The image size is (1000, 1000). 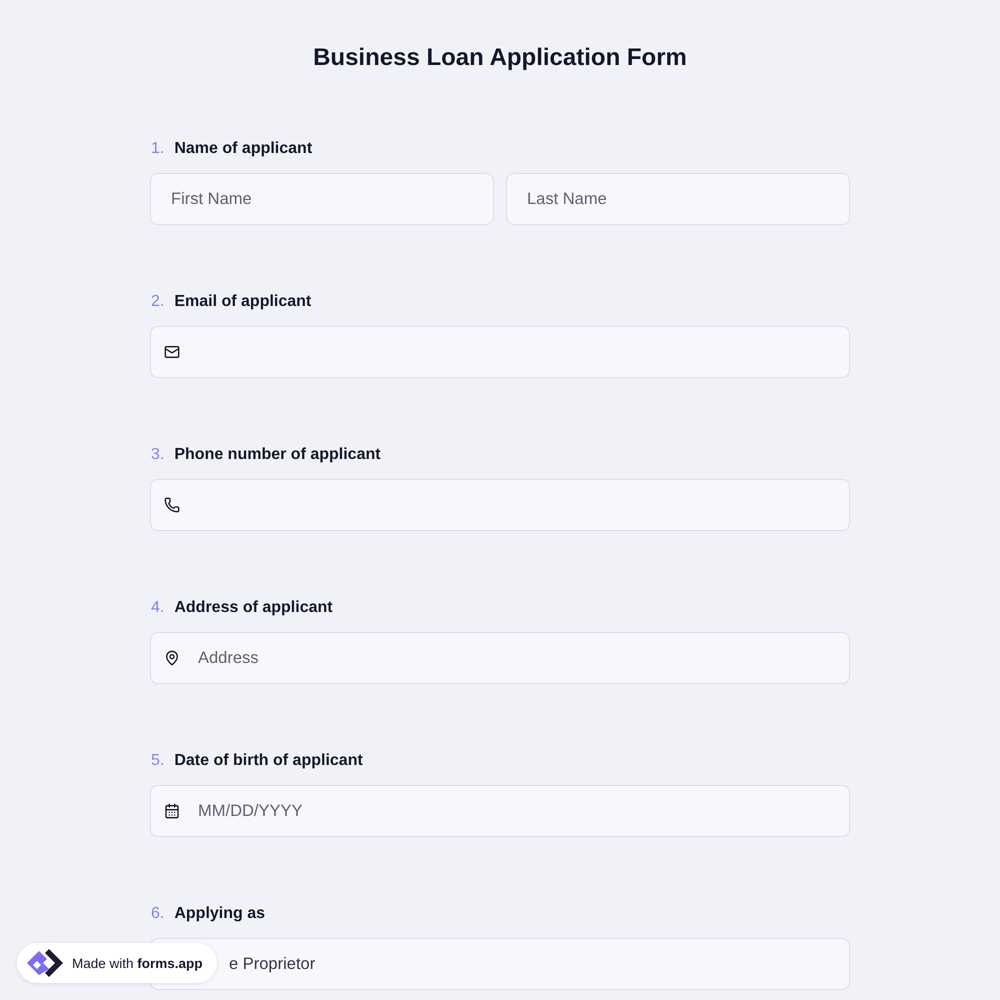 What do you see at coordinates (243, 149) in the screenshot?
I see `question-label: Name of applicant` at bounding box center [243, 149].